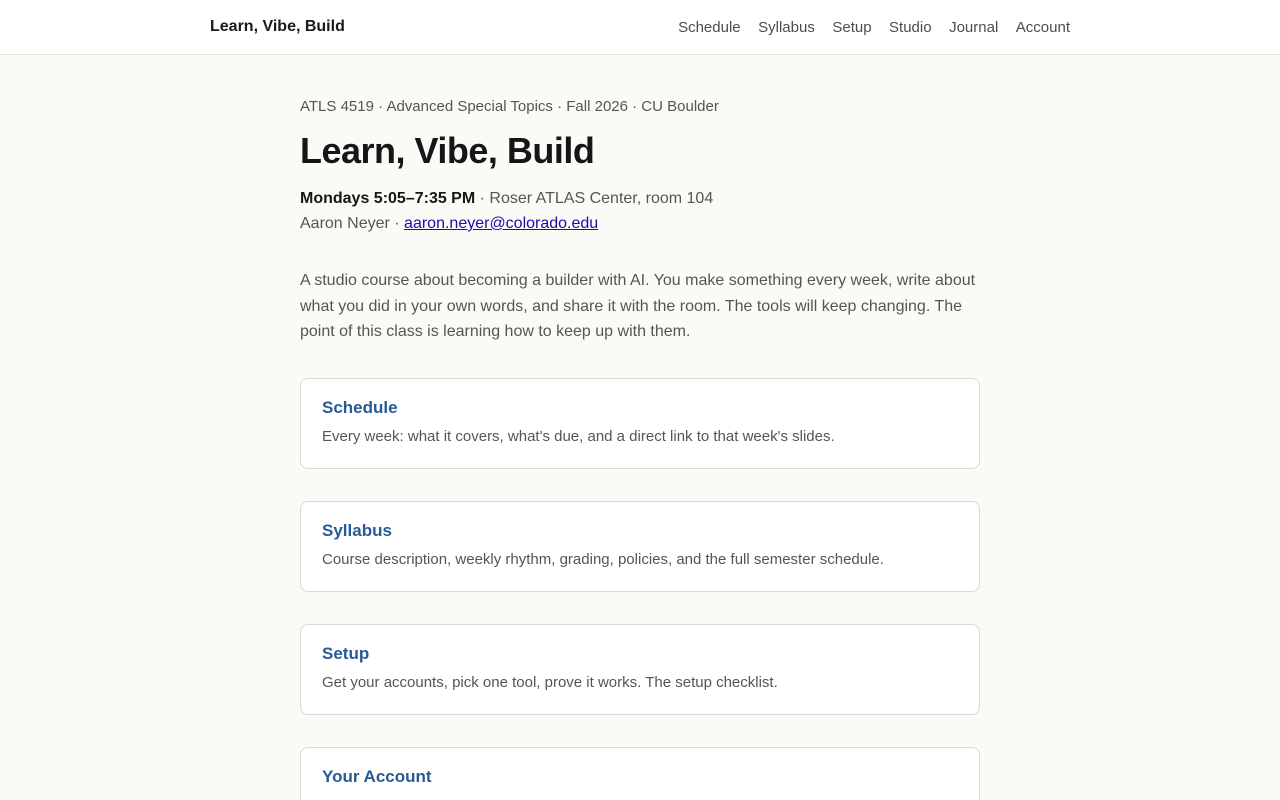 Image resolution: width=1280 pixels, height=800 pixels. Describe the element at coordinates (851, 27) in the screenshot. I see `nav-link-setup: Setup` at that location.